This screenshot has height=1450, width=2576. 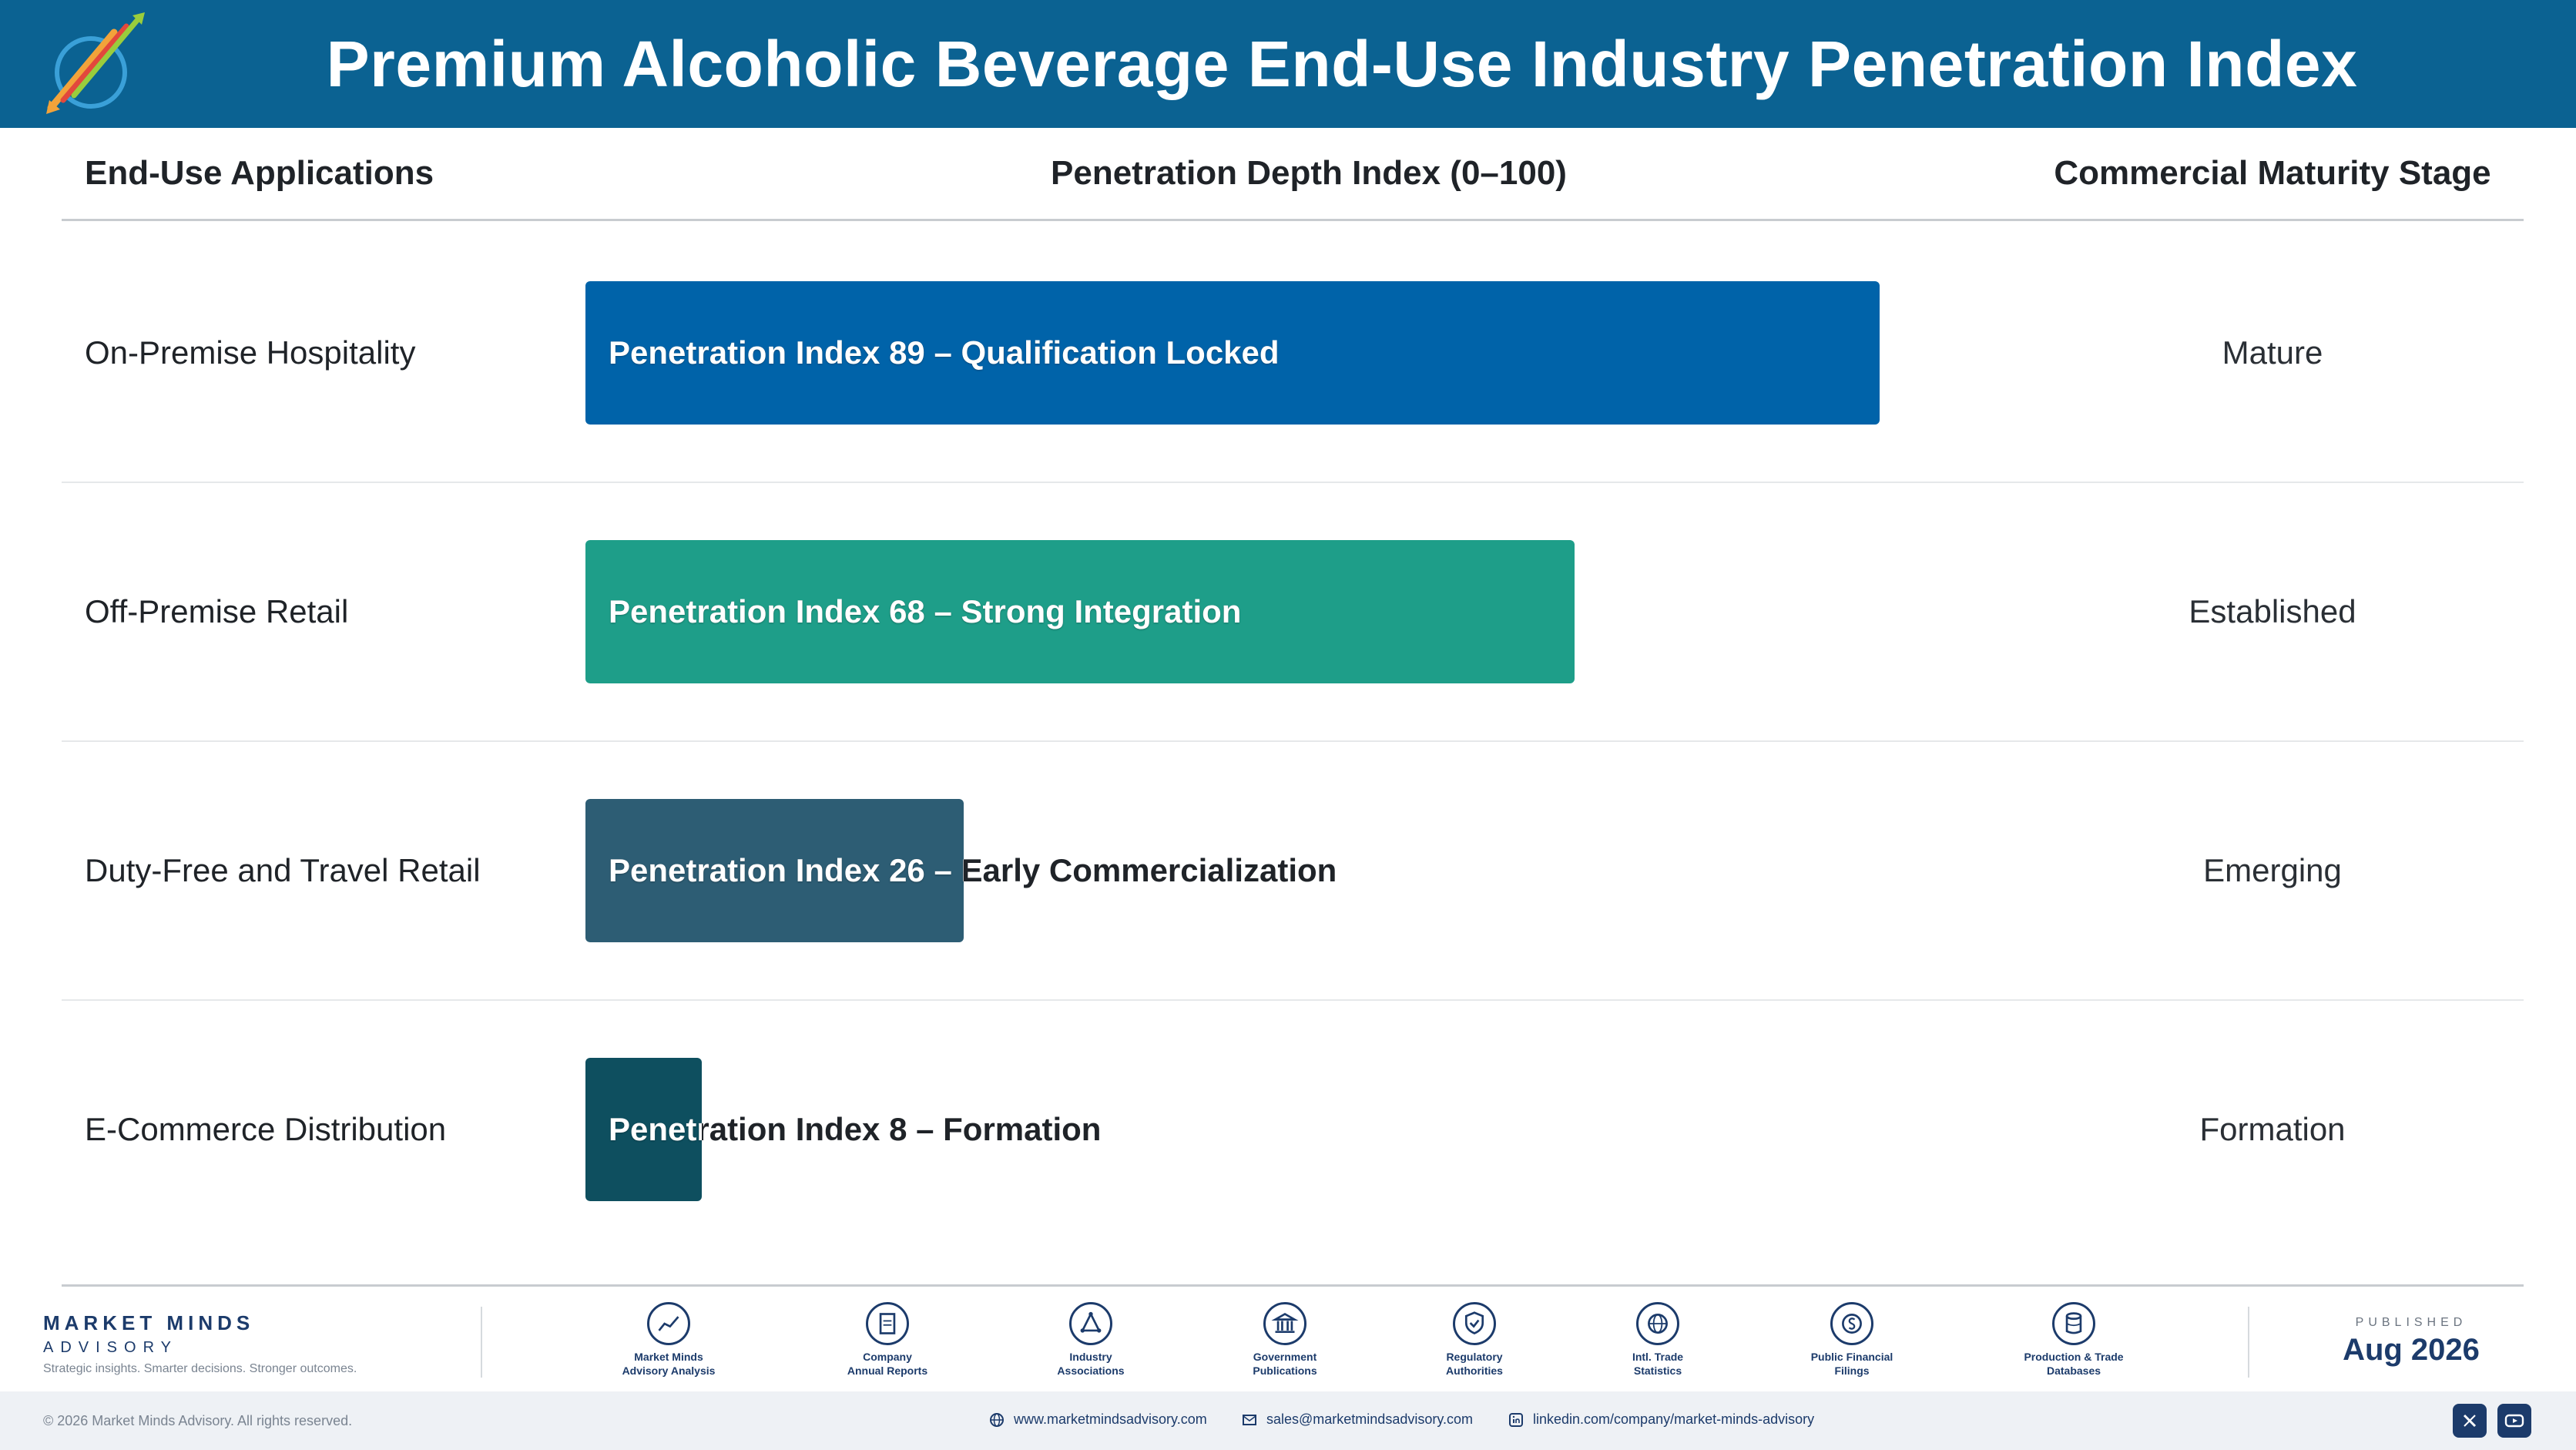 I want to click on column-header-penetration: Penetration Depth Index (0–100), so click(x=1309, y=173).